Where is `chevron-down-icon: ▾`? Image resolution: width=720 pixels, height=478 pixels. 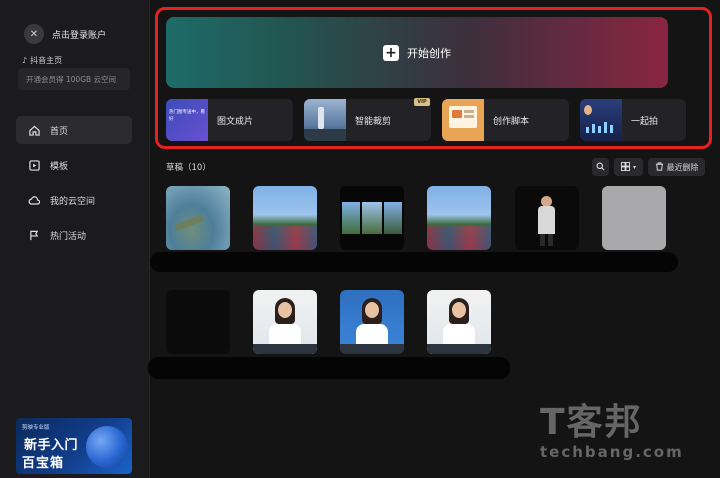 chevron-down-icon: ▾ is located at coordinates (634, 167).